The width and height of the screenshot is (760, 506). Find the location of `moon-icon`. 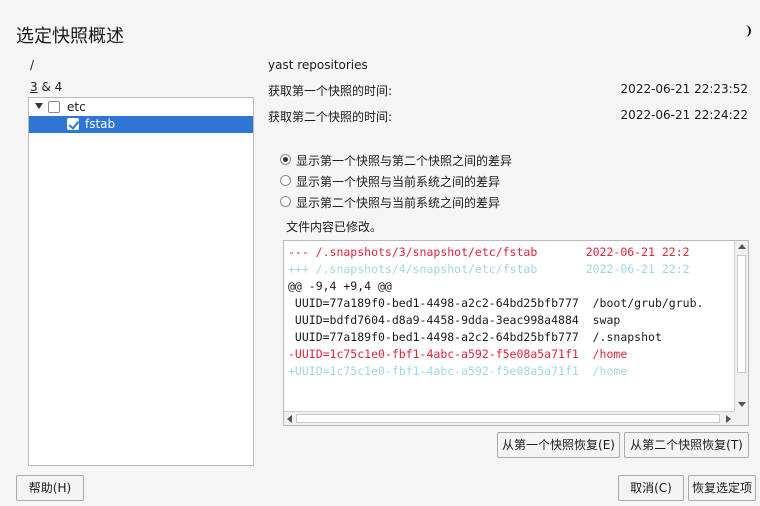

moon-icon is located at coordinates (748, 31).